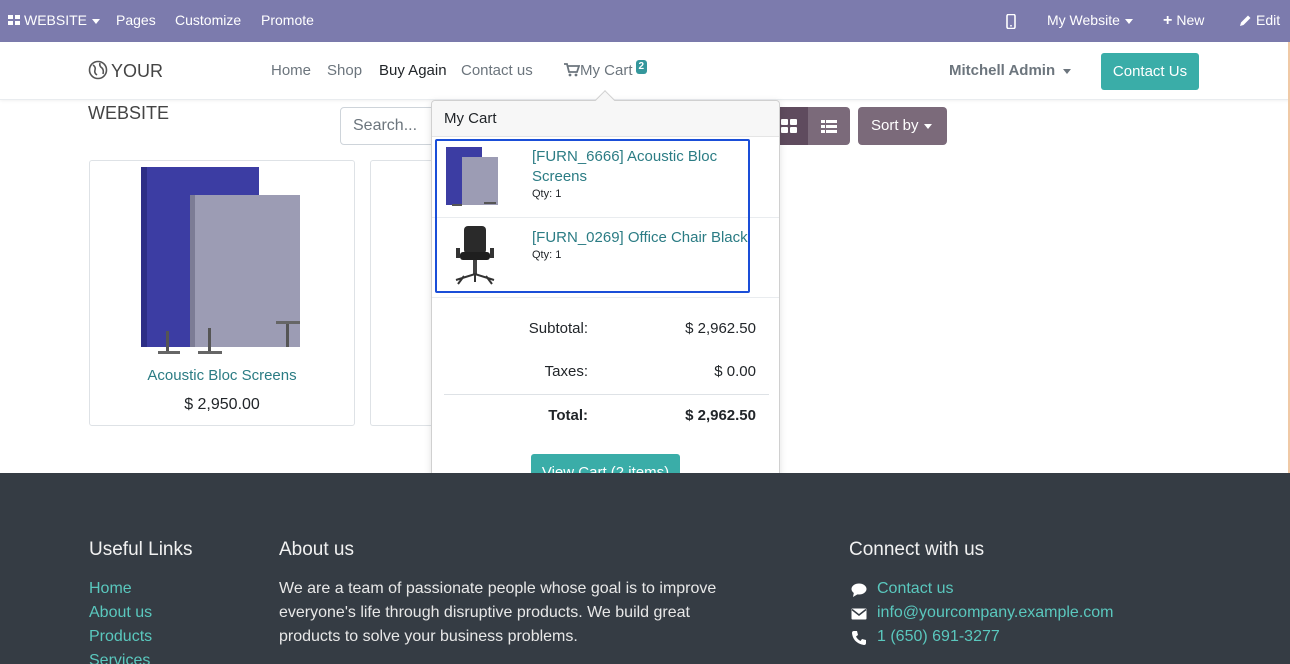  Describe the element at coordinates (222, 404) in the screenshot. I see `product-price: $ 2,950.00` at that location.